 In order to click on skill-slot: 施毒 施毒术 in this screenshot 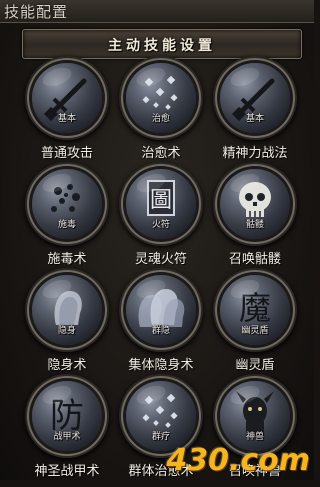, I will do `click(69, 222)`.